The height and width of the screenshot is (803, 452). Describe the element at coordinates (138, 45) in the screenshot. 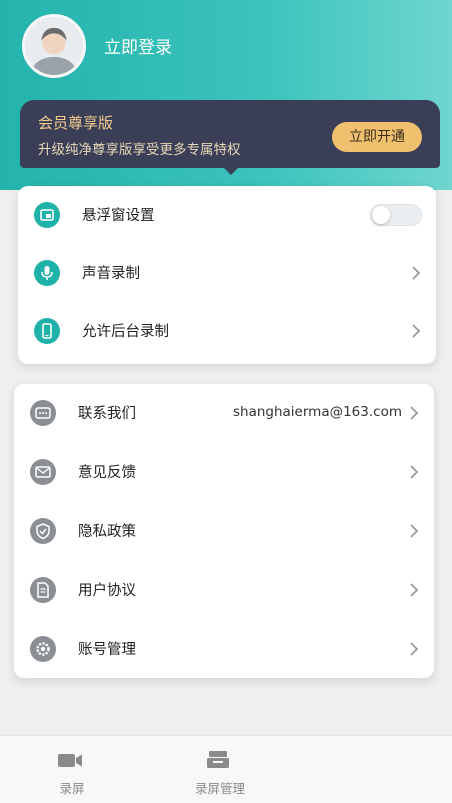

I see `login-link: 立即登录` at that location.